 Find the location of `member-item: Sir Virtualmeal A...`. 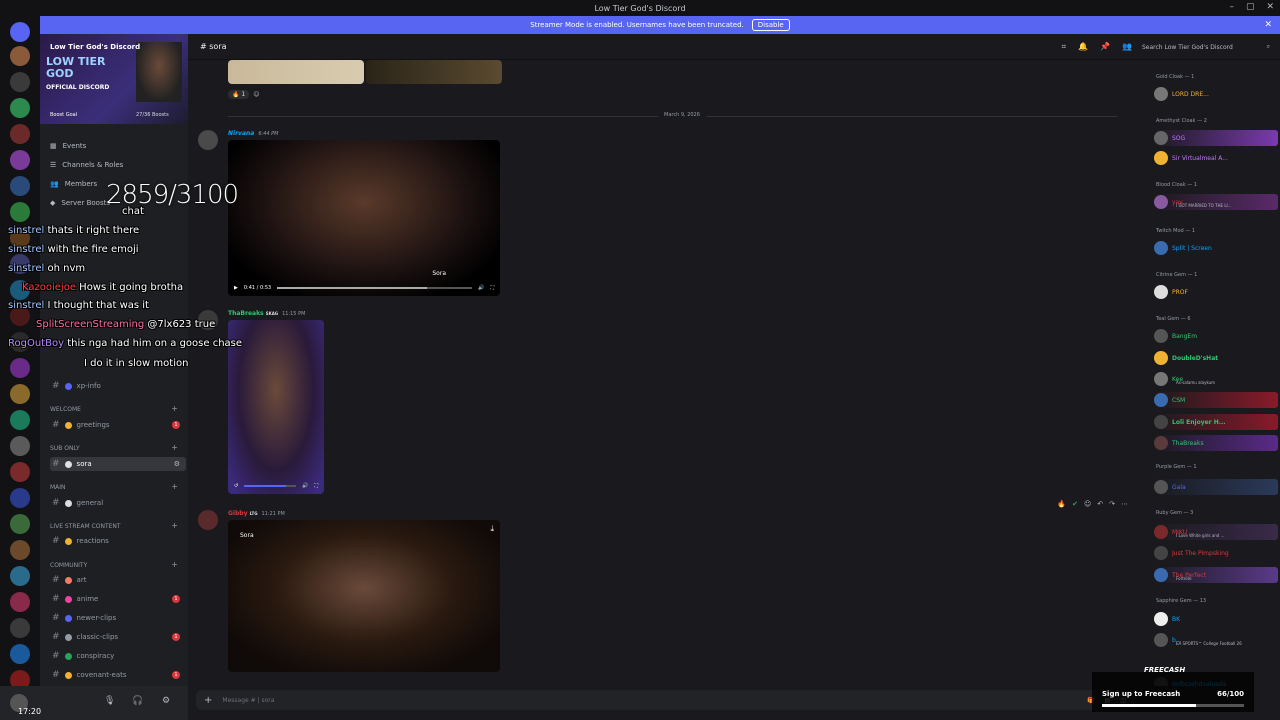

member-item: Sir Virtualmeal A... is located at coordinates (1216, 158).